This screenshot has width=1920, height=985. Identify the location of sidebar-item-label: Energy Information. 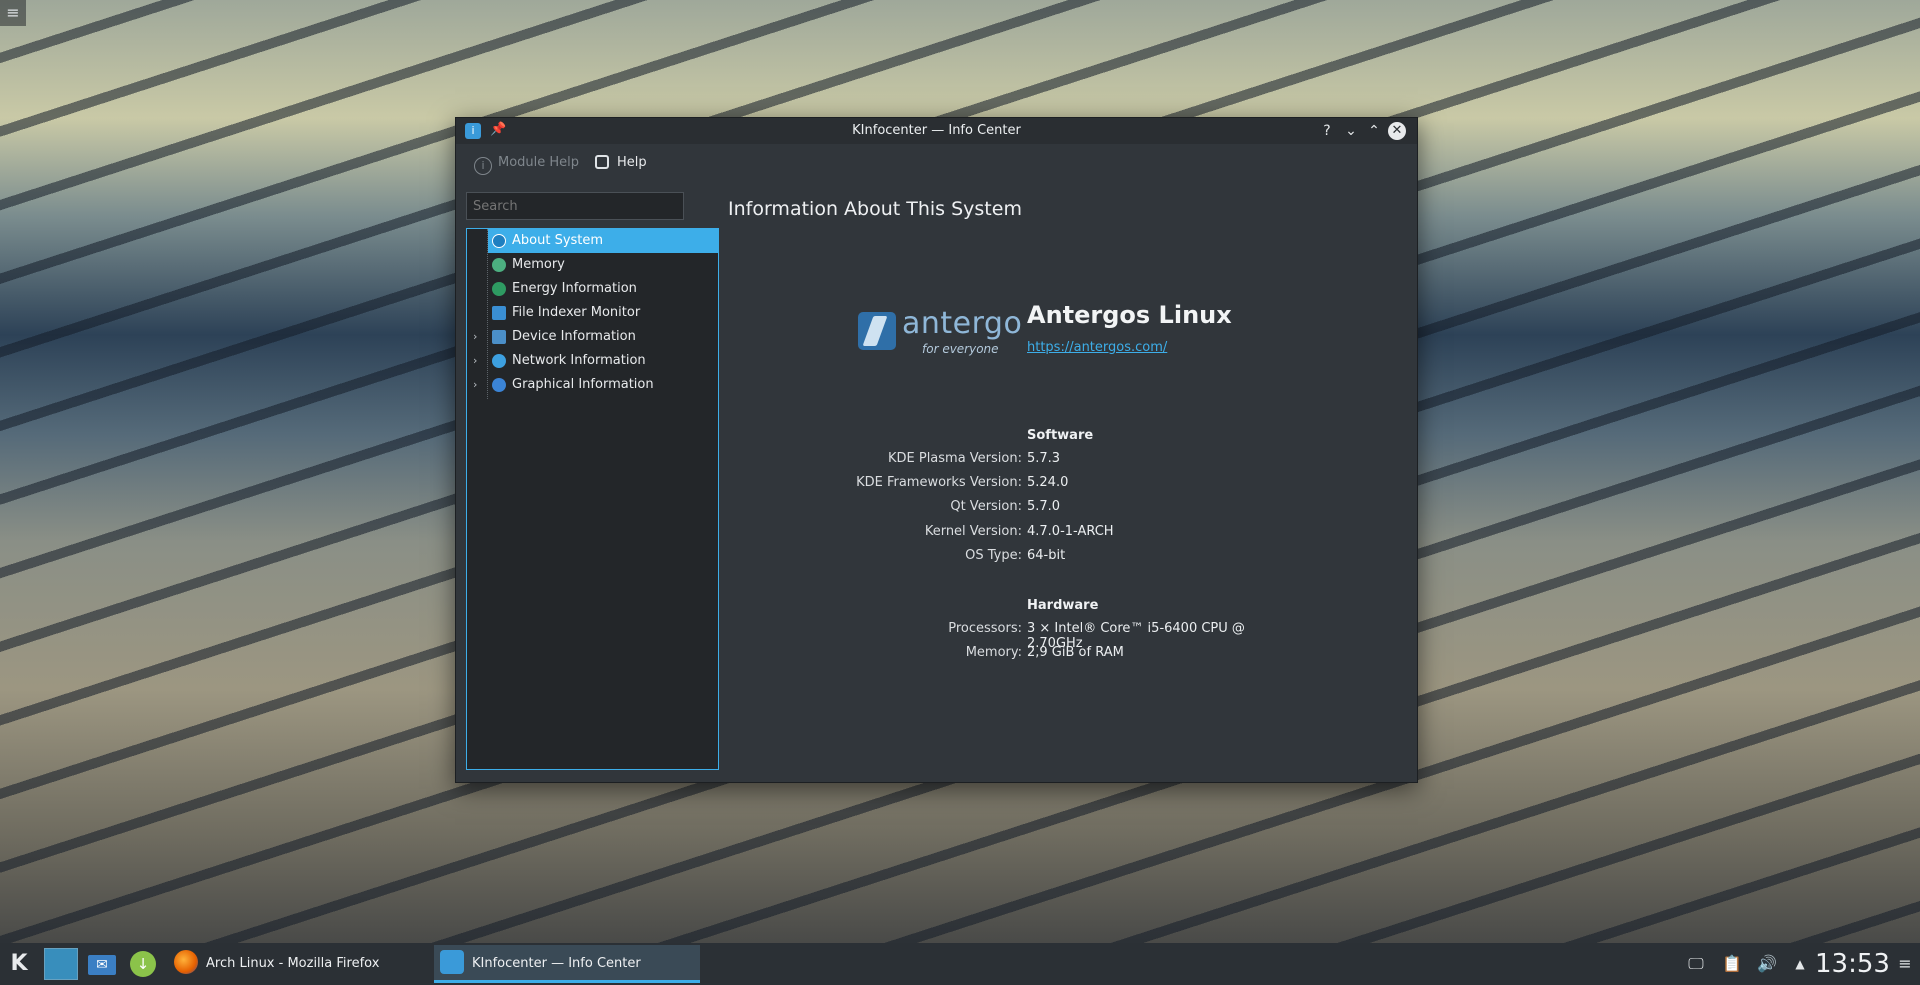
(574, 288).